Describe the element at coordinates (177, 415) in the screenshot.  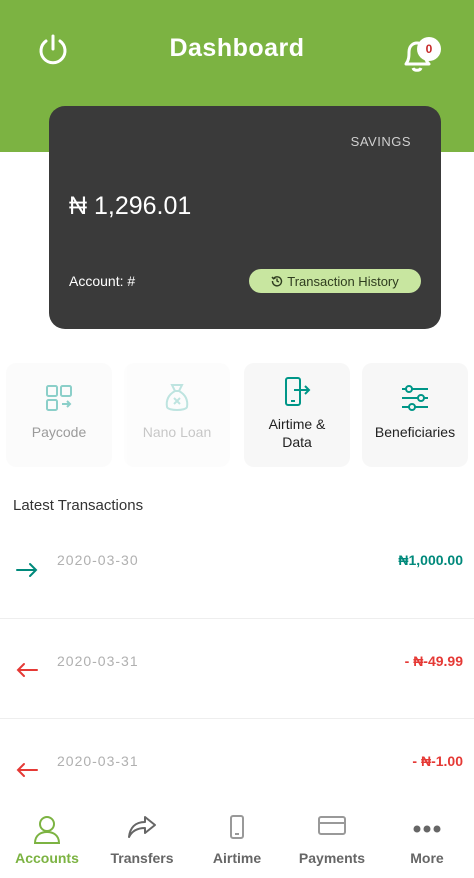
I see `tile-nano-loan: Nano Loan` at that location.